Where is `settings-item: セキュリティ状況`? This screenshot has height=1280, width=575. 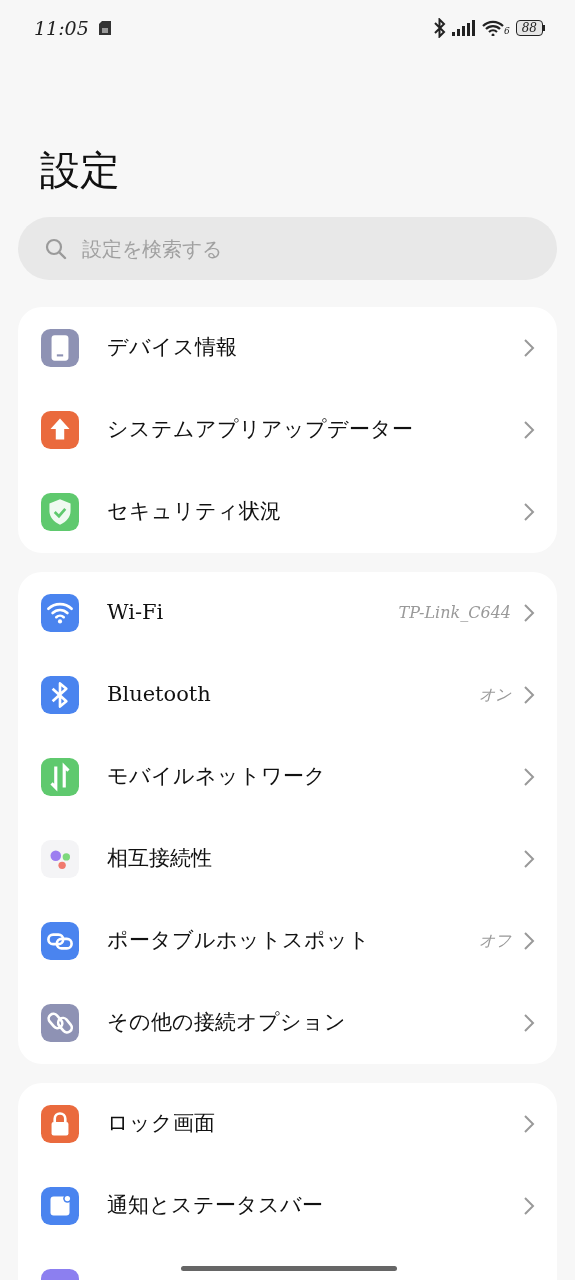 settings-item: セキュリティ状況 is located at coordinates (287, 512).